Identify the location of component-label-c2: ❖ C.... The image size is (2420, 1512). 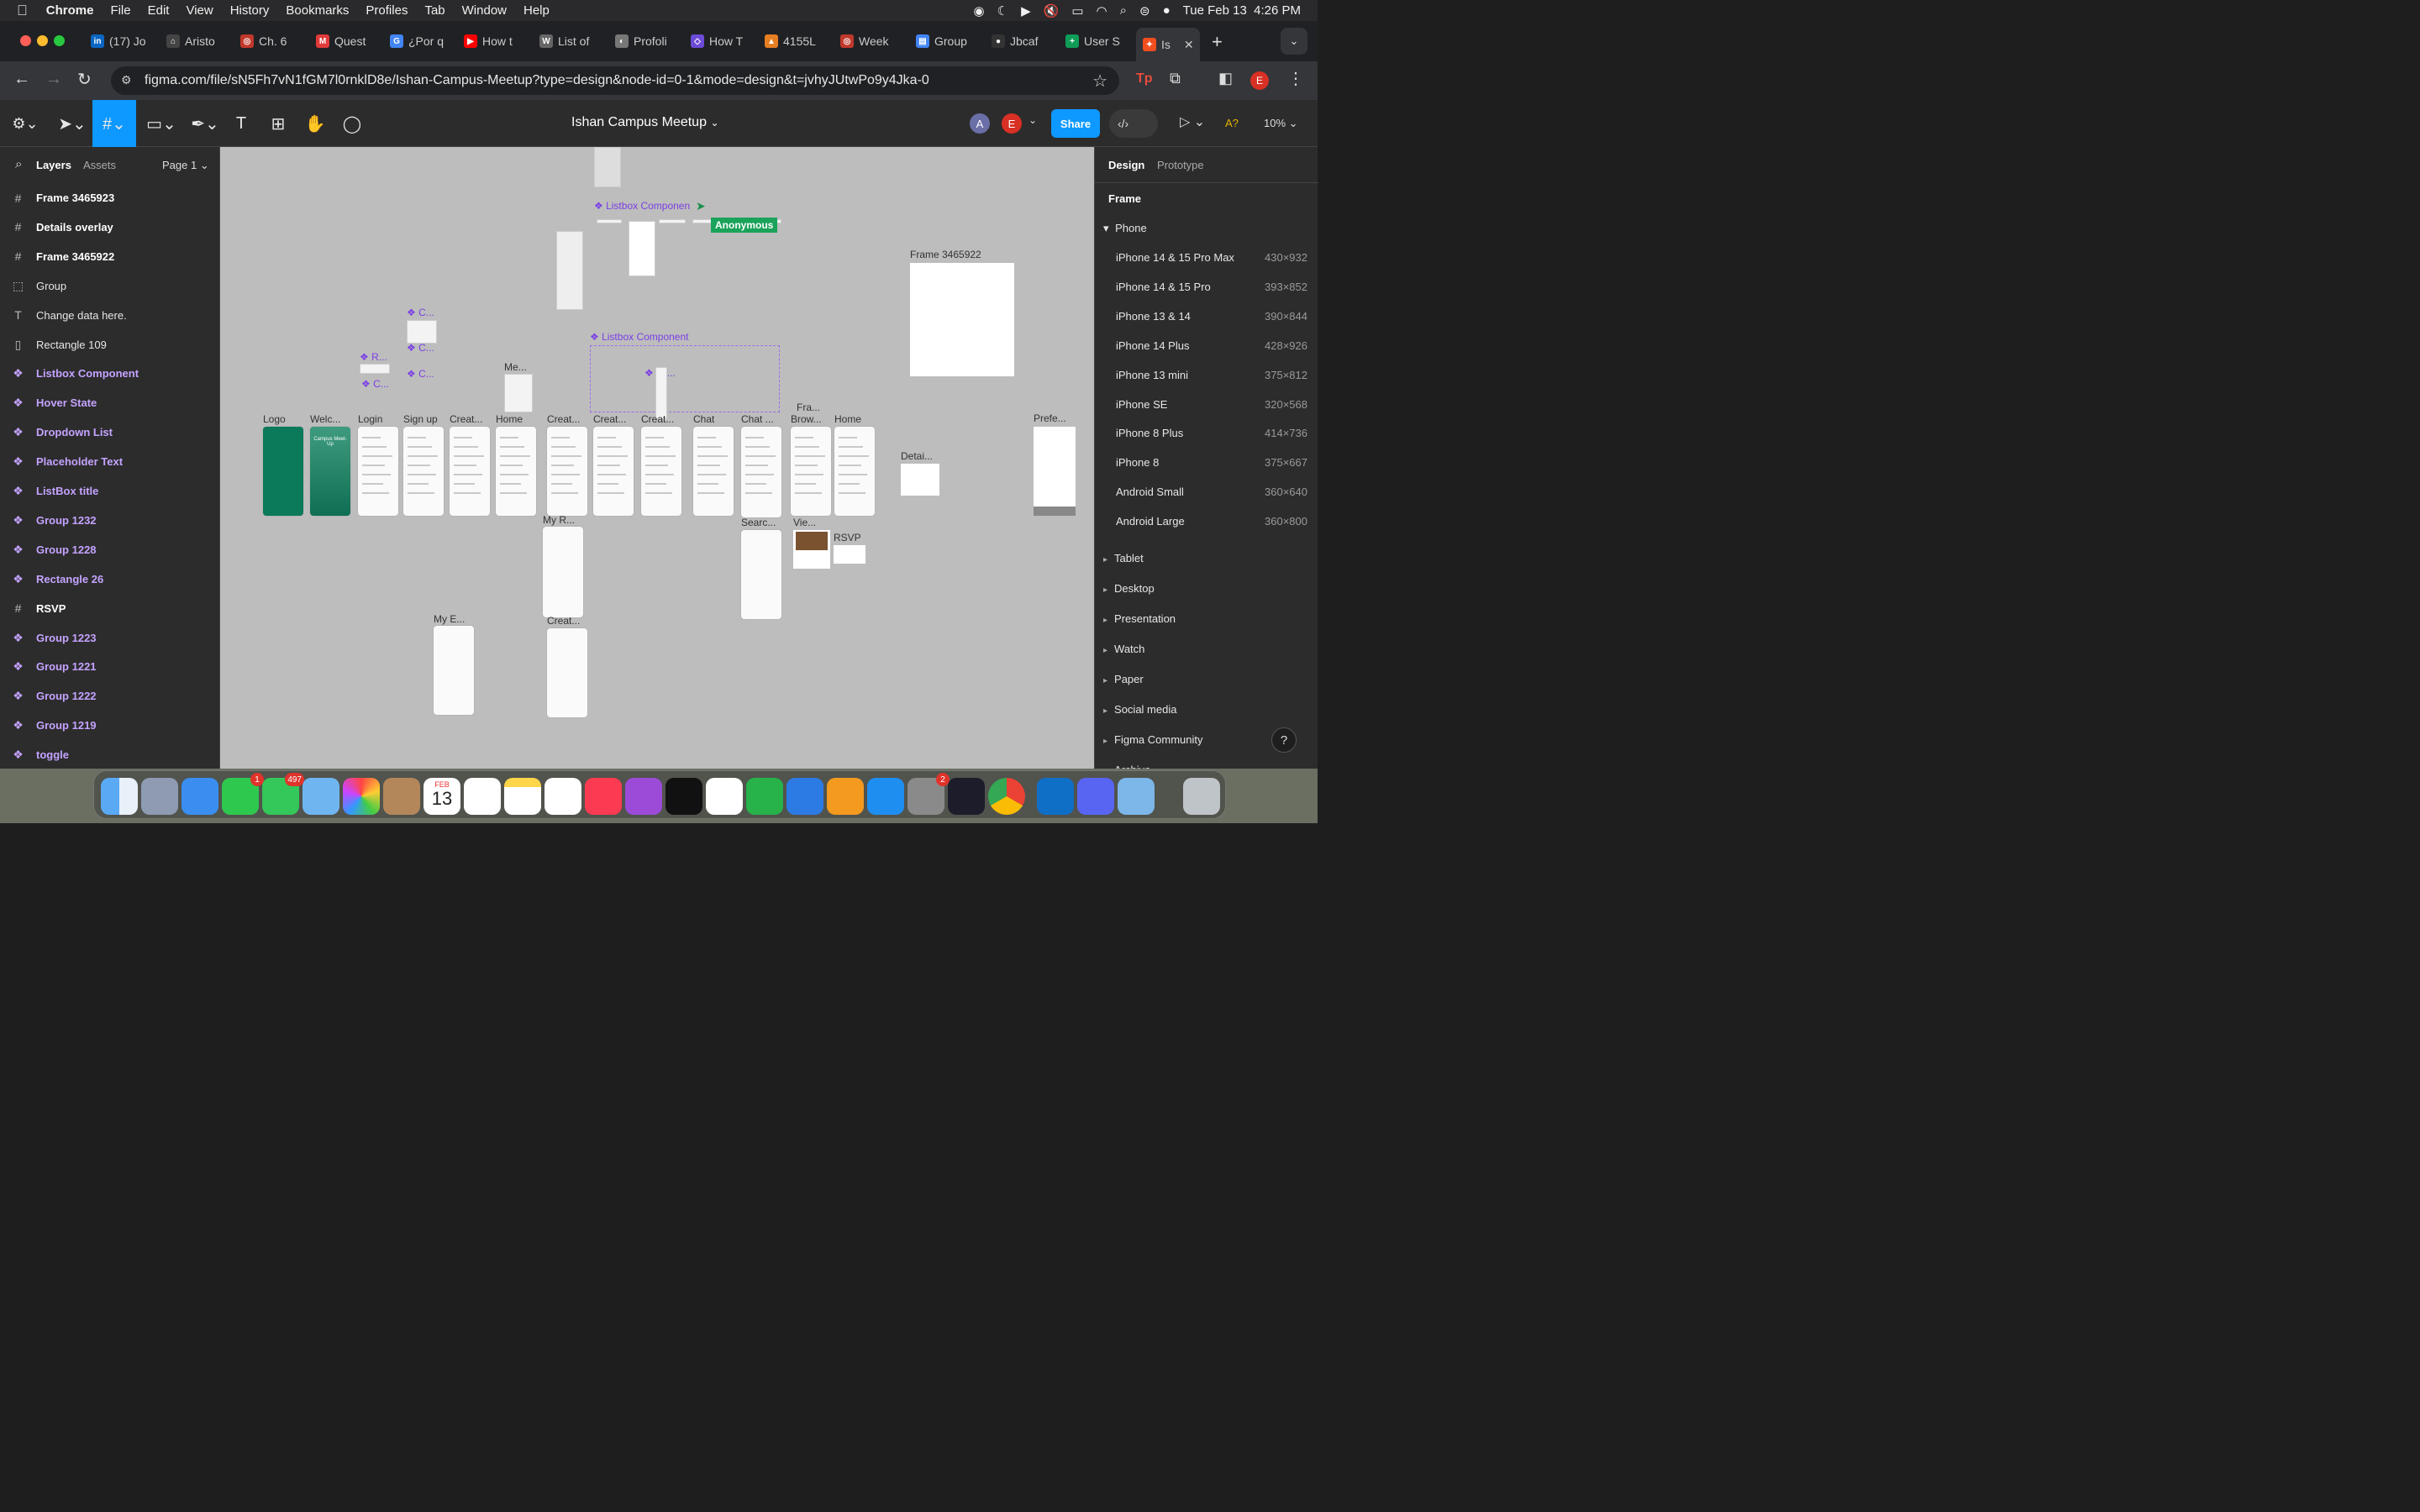
(420, 348).